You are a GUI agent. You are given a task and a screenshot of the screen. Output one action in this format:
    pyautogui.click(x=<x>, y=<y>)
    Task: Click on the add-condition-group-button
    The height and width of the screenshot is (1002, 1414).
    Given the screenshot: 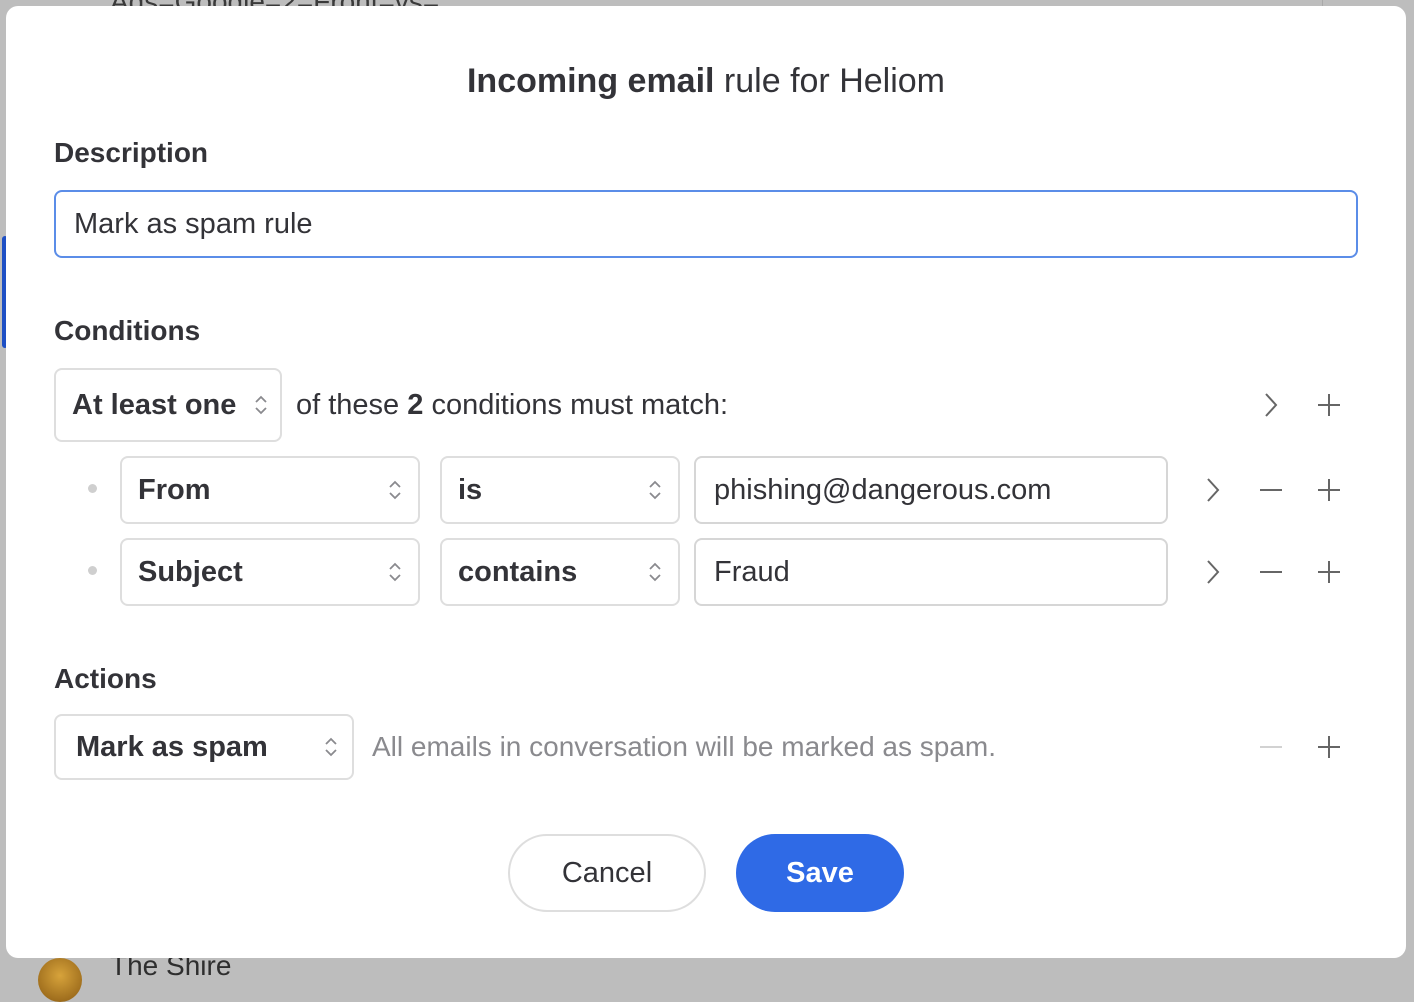 What is the action you would take?
    pyautogui.click(x=1329, y=405)
    